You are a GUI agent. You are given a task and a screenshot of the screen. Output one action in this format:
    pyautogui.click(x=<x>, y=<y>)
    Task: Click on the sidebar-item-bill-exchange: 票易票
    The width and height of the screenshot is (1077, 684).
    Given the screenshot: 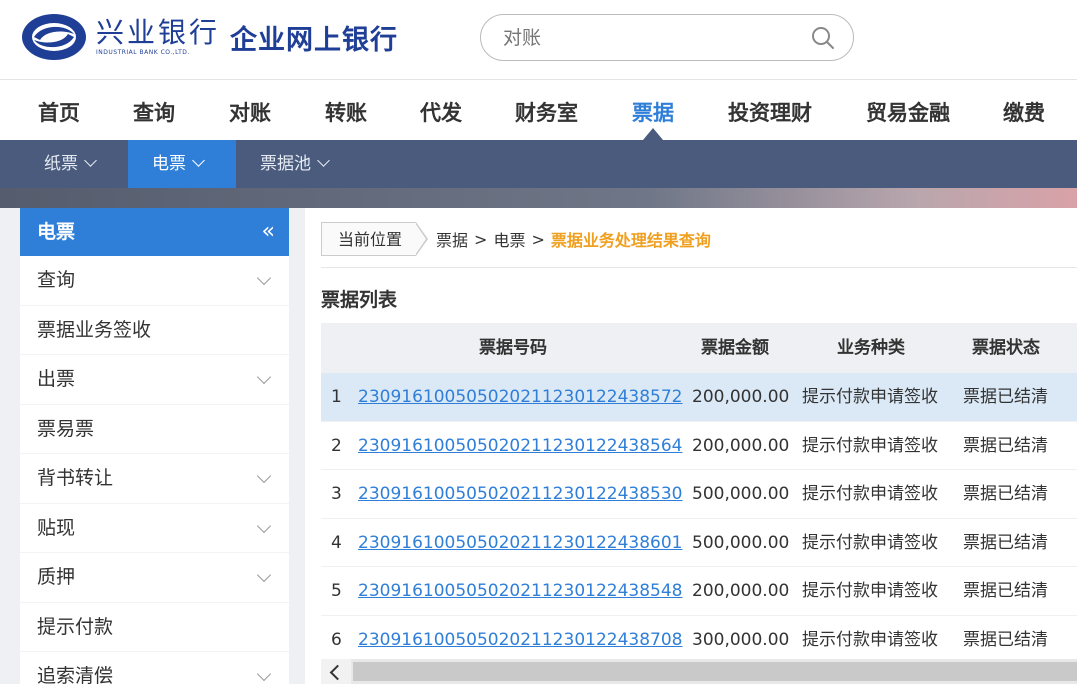 What is the action you would take?
    pyautogui.click(x=154, y=429)
    